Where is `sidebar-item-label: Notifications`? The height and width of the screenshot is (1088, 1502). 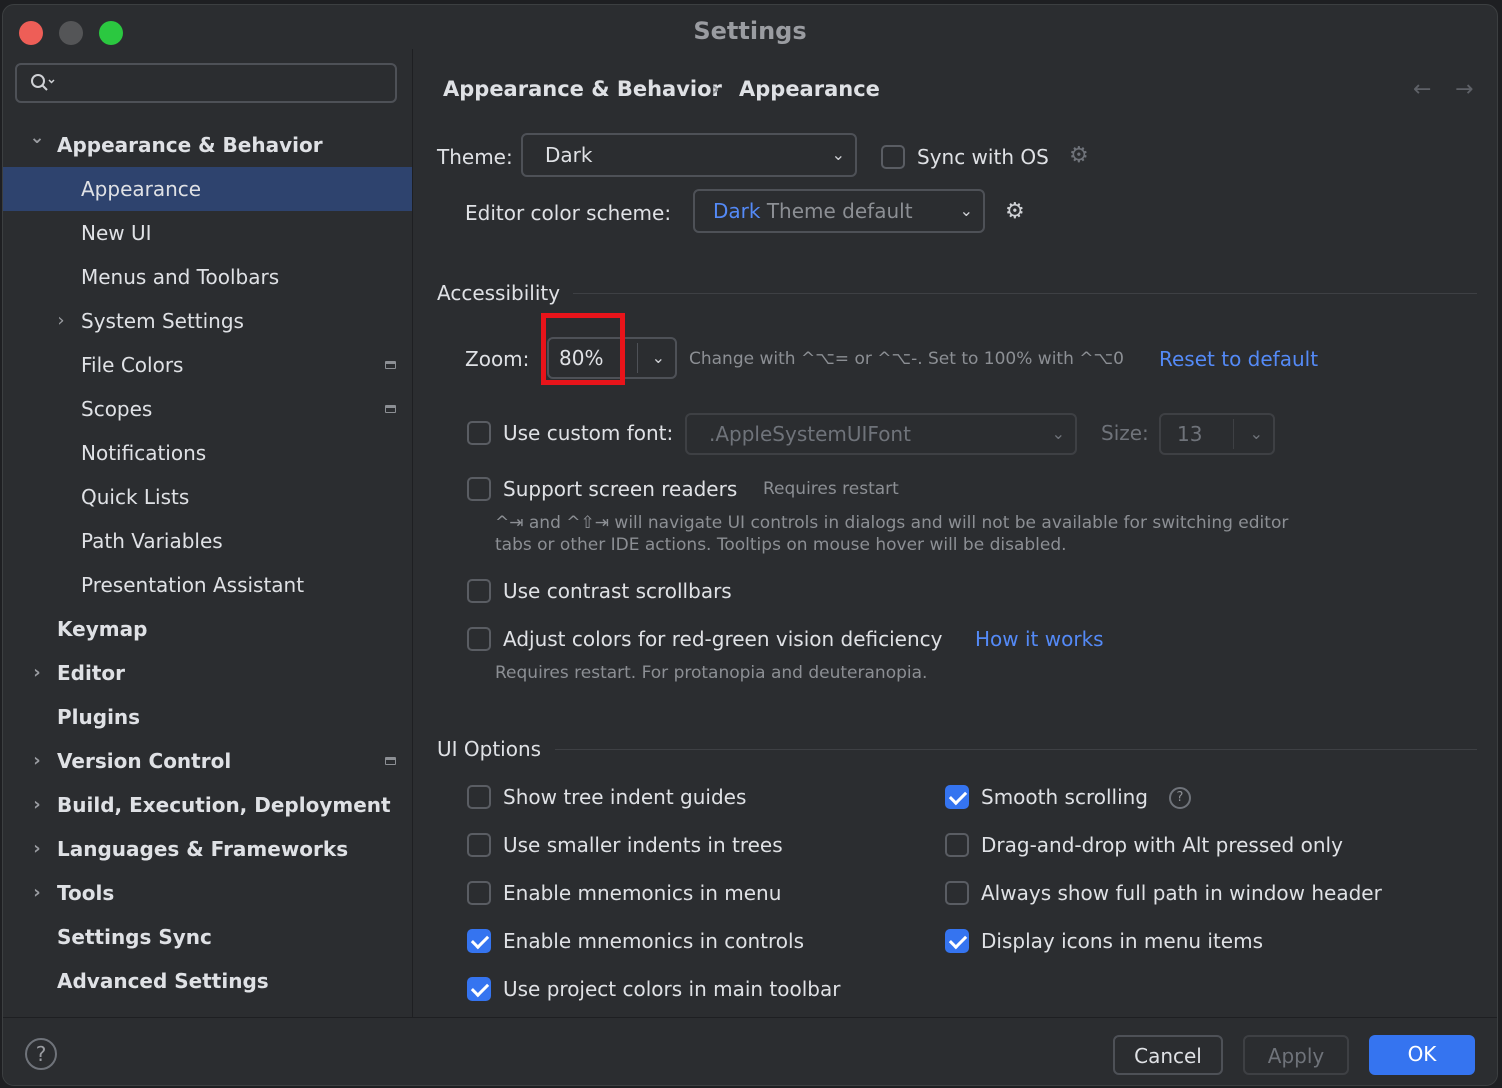
sidebar-item-label: Notifications is located at coordinates (144, 453).